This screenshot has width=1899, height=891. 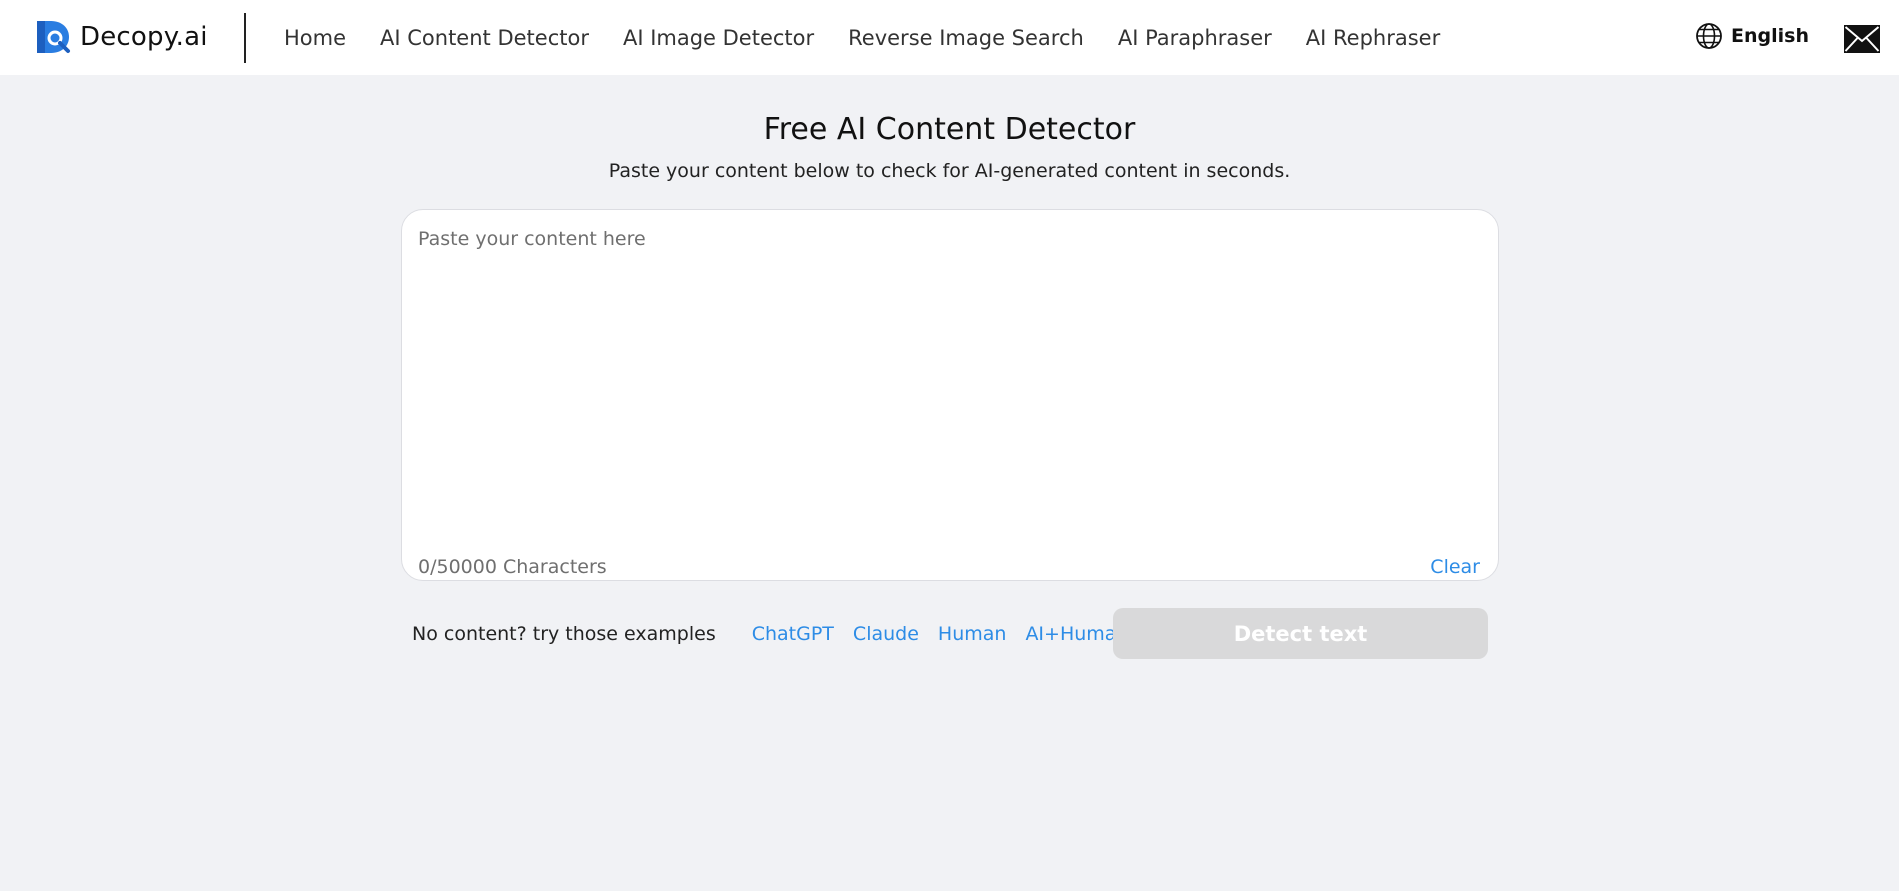 What do you see at coordinates (793, 634) in the screenshot?
I see `example-chatgpt-link: ChatGPT` at bounding box center [793, 634].